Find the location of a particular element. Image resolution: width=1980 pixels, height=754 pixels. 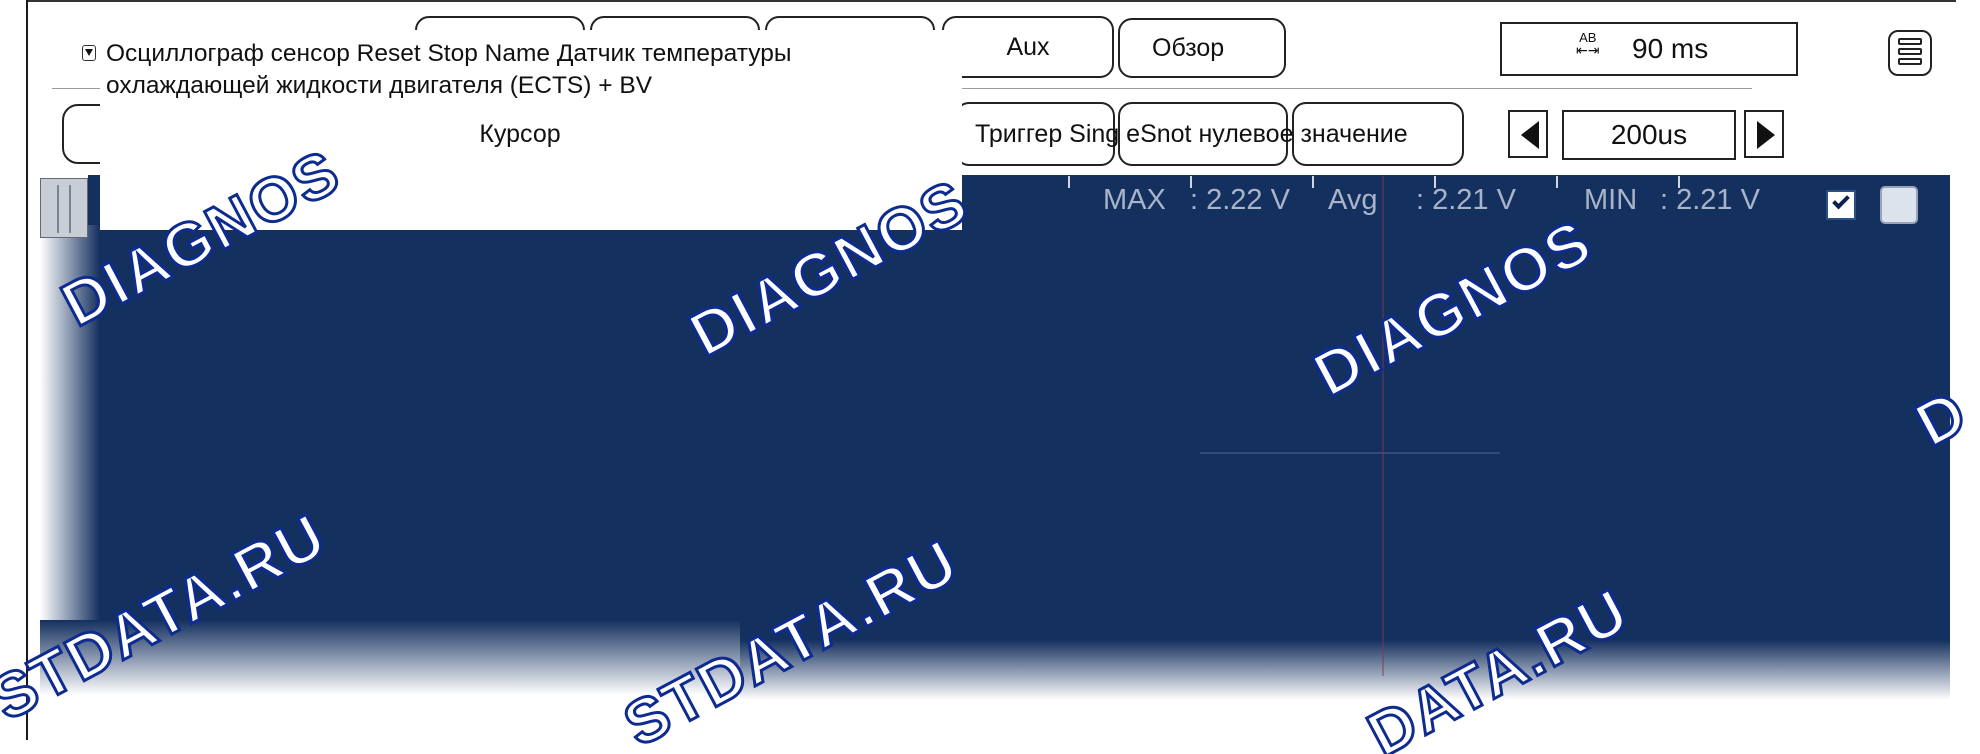

tab-overview: Обзор is located at coordinates (1202, 48).